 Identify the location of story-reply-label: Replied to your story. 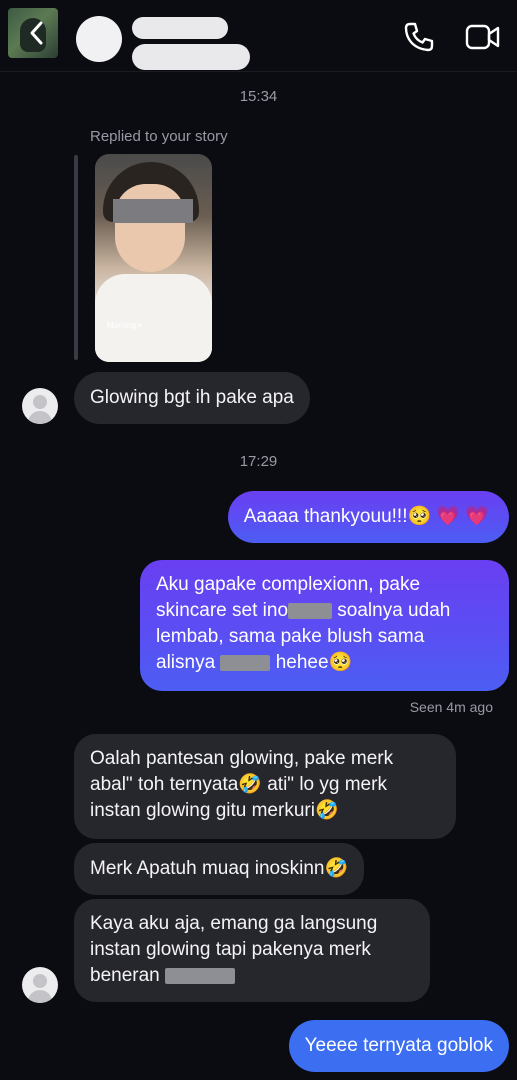
(159, 136).